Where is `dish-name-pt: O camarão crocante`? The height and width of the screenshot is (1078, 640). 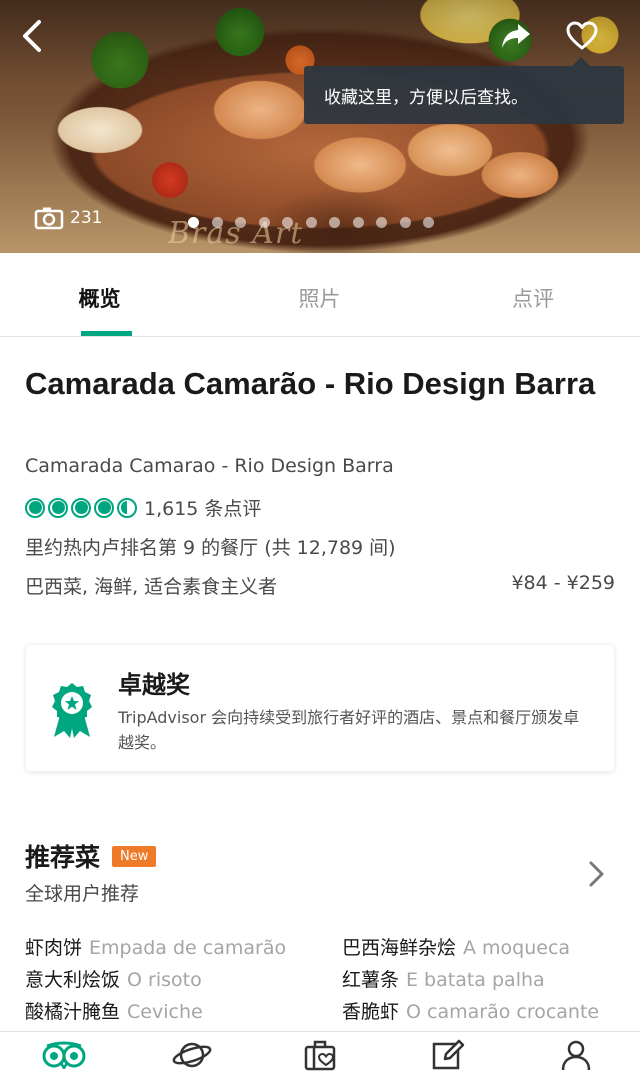 dish-name-pt: O camarão crocante is located at coordinates (503, 1012).